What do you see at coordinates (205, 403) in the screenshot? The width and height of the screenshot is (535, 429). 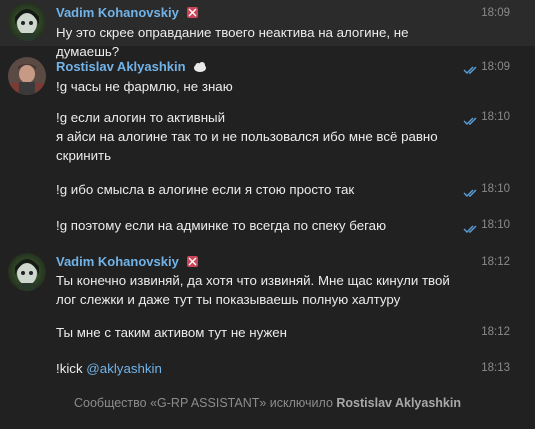 I see `service-message-text: Сообщество «G-RP ASSISTANT» исключило` at bounding box center [205, 403].